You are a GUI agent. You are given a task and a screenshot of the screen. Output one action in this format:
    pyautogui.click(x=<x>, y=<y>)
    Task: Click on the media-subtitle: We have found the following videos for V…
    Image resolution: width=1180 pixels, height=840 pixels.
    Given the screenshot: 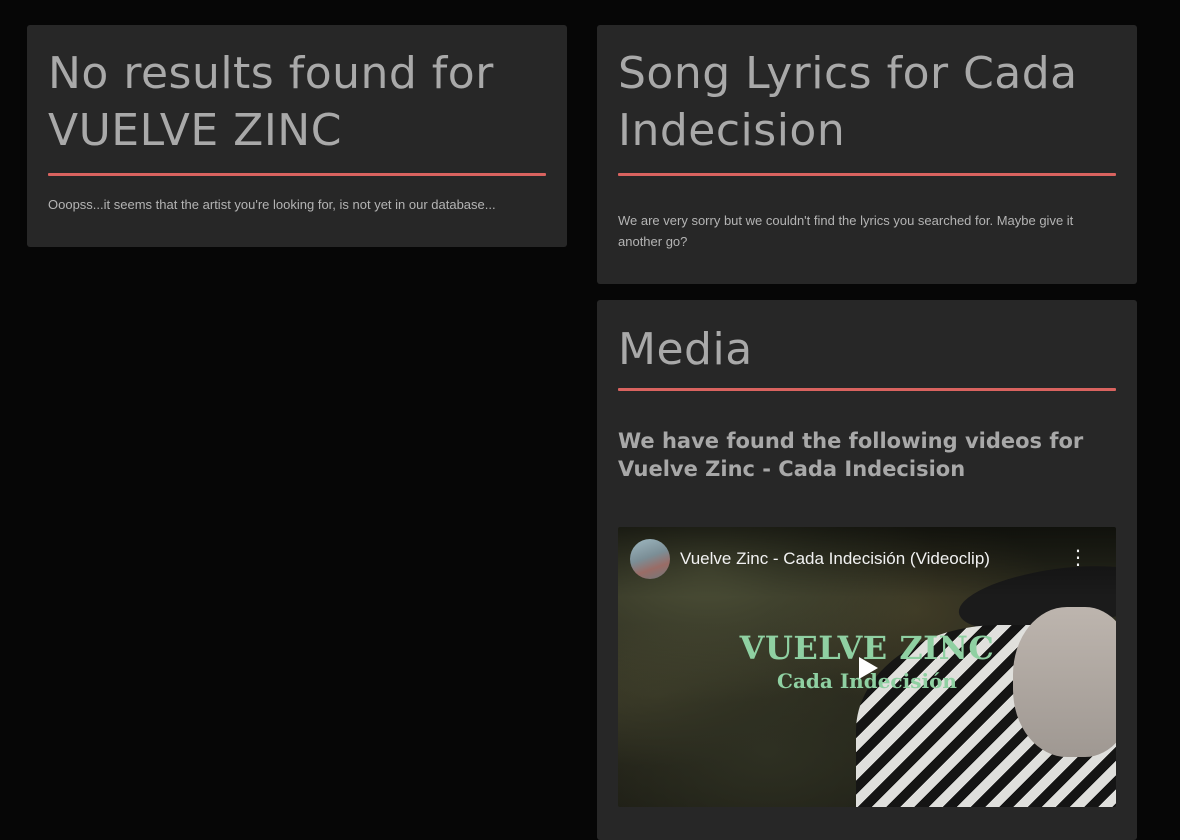 What is the action you would take?
    pyautogui.click(x=851, y=455)
    